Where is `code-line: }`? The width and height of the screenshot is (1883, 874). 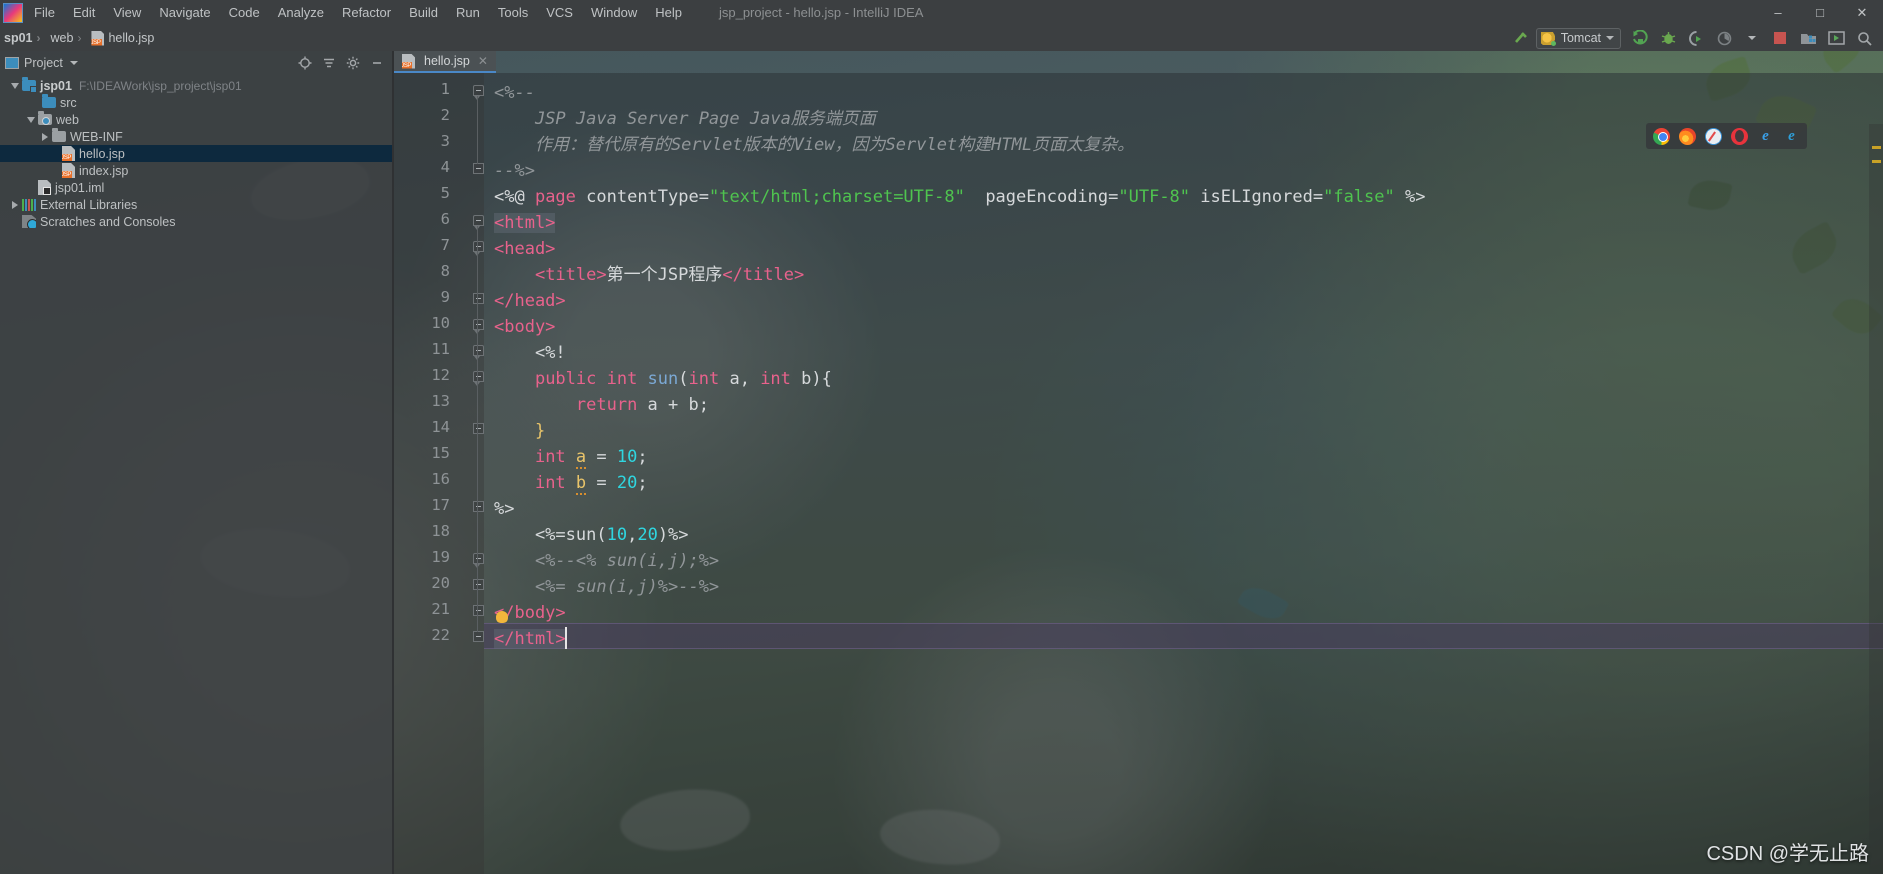
code-line: } is located at coordinates (519, 431).